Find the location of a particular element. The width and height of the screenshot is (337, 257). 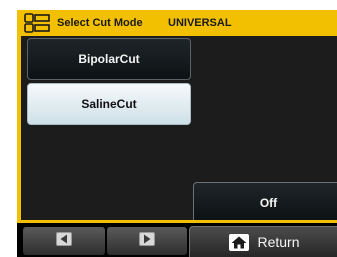

saline-cut-button: SalineCut is located at coordinates (109, 104).